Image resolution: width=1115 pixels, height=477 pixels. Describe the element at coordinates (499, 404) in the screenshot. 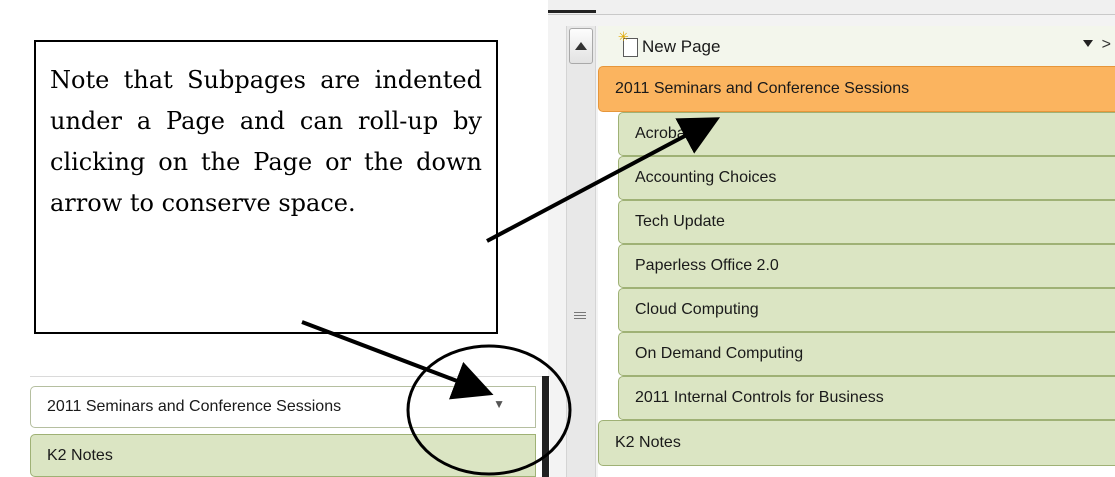

I see `chevron-down-icon: ▼` at that location.